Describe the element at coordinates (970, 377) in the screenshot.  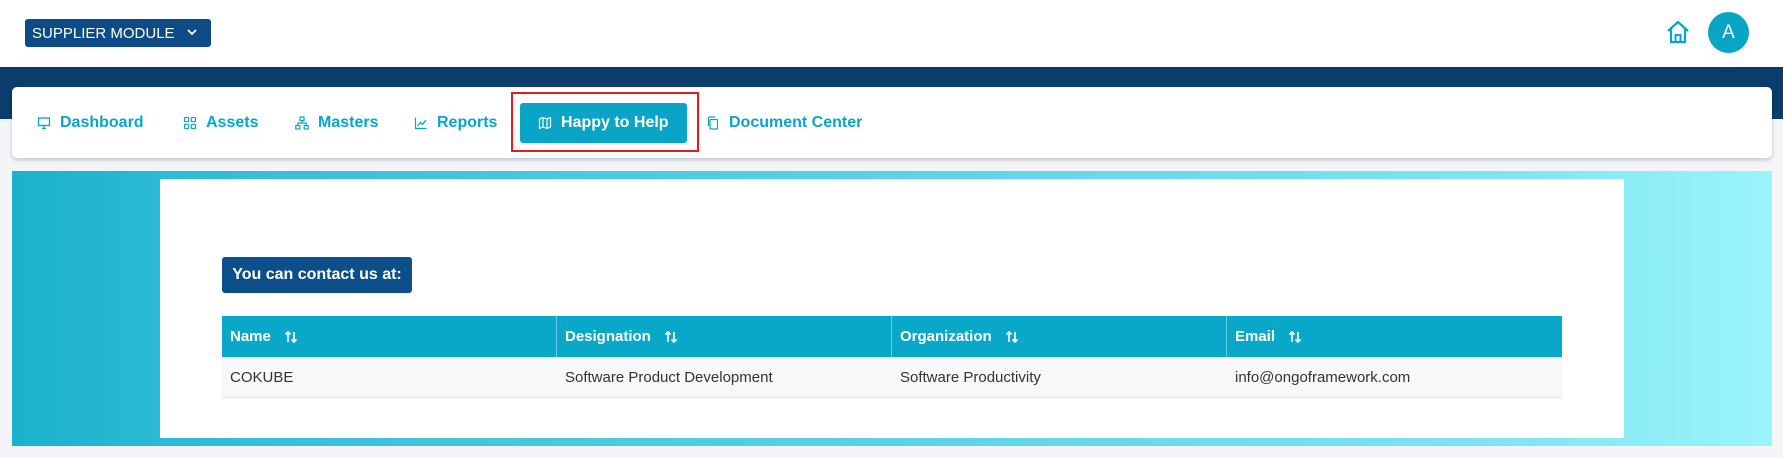
I see `cell-organization: Software Productivity` at that location.